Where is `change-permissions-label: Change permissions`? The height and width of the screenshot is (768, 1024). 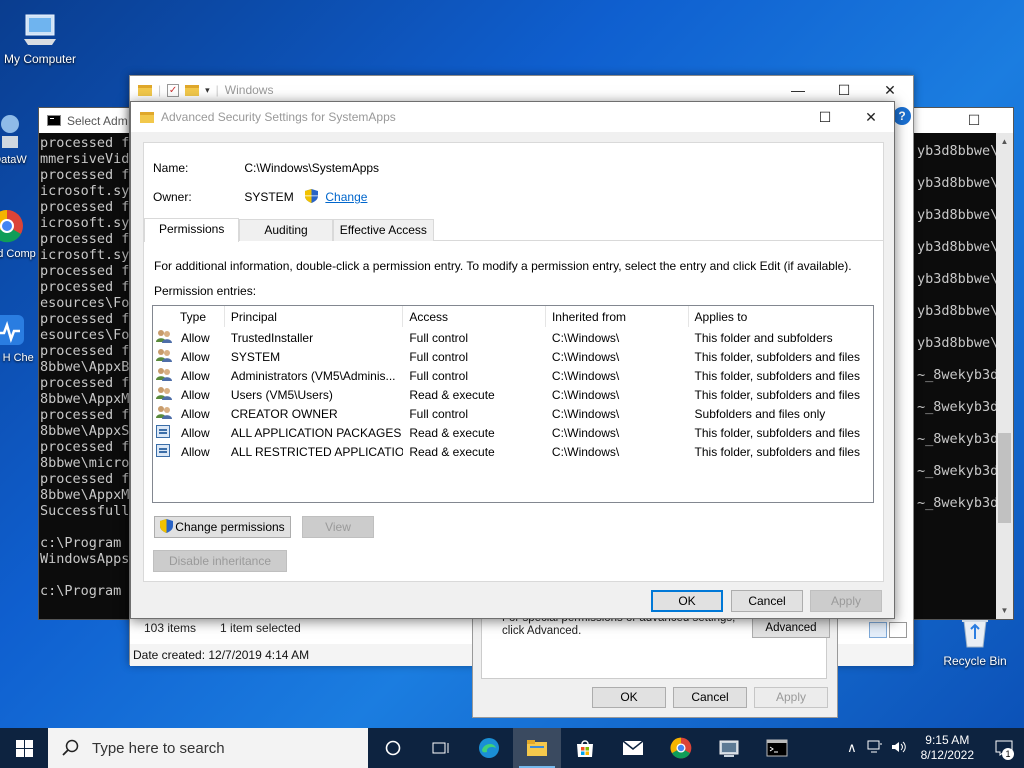 change-permissions-label: Change permissions is located at coordinates (230, 527).